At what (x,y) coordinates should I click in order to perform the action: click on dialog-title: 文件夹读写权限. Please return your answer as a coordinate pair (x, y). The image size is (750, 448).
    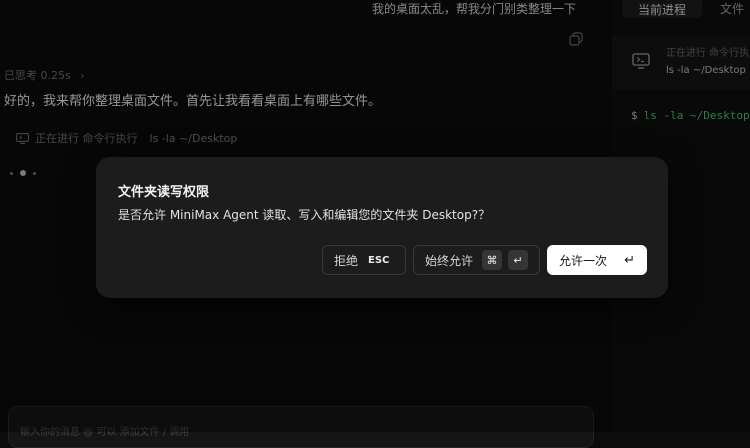
    Looking at the image, I should click on (164, 192).